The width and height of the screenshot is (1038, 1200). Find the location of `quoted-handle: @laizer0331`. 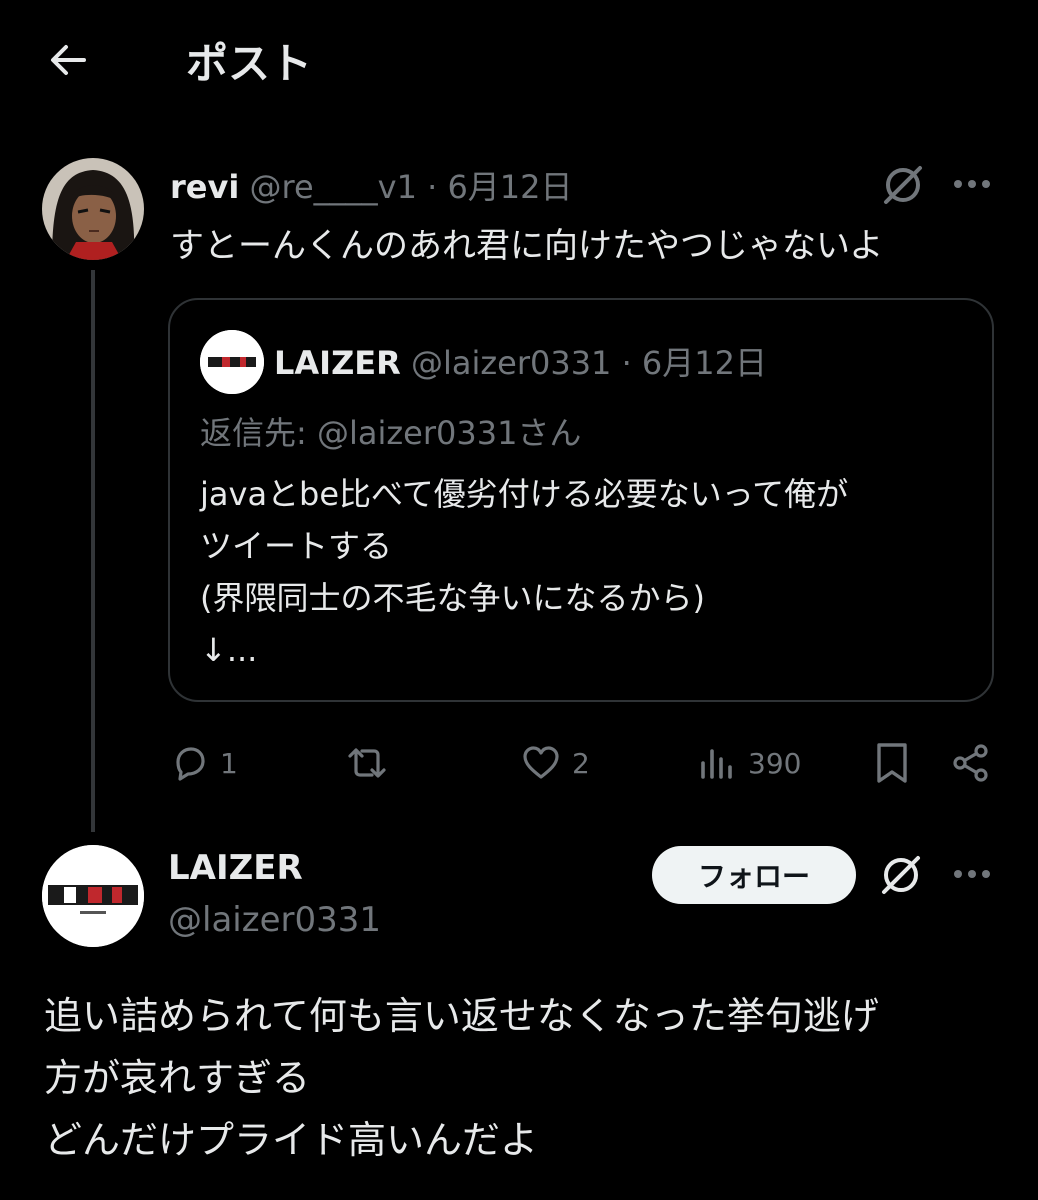

quoted-handle: @laizer0331 is located at coordinates (511, 363).